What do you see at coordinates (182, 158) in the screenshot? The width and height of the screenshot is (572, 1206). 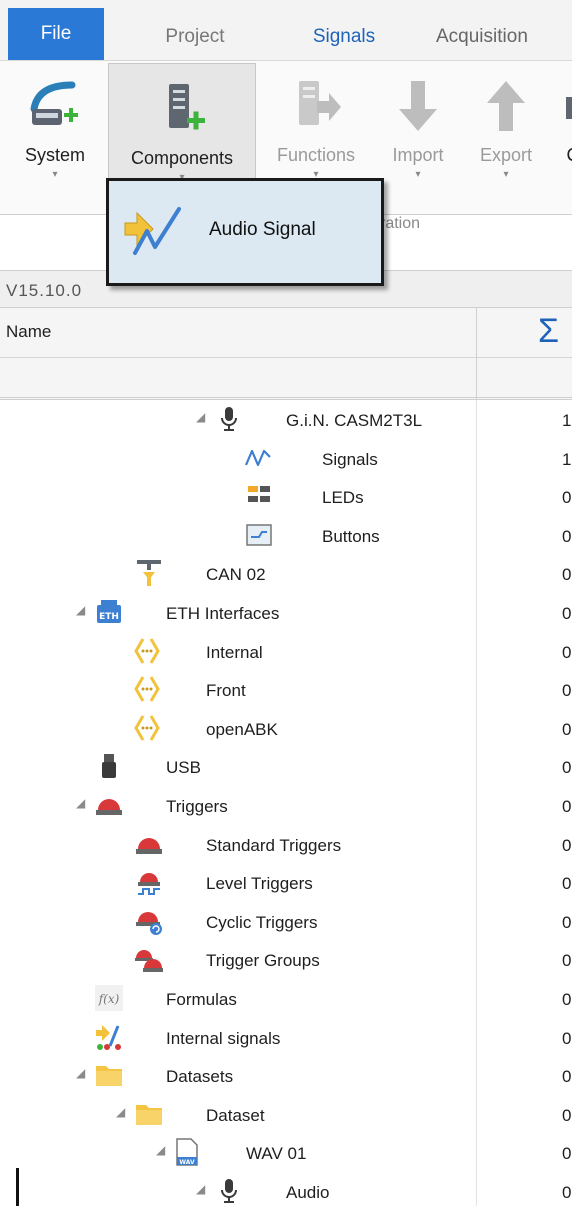 I see `components-label: Components` at bounding box center [182, 158].